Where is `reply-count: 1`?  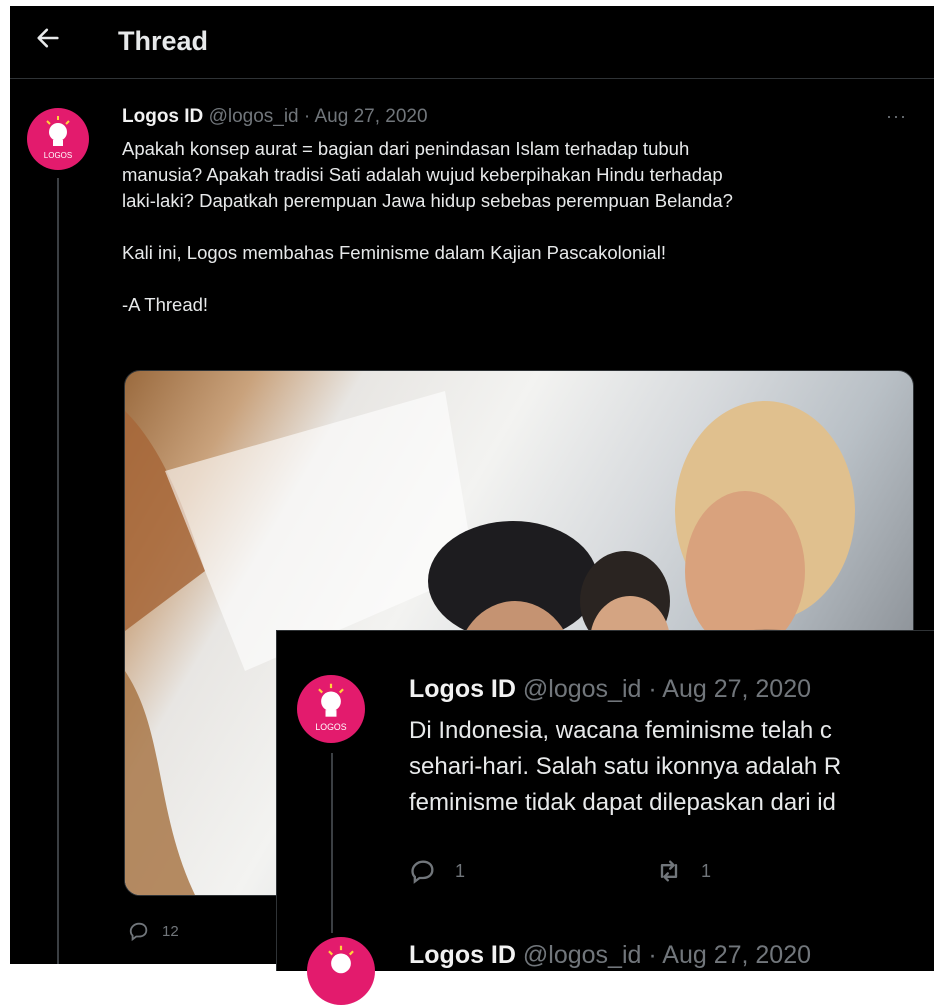
reply-count: 1 is located at coordinates (460, 870).